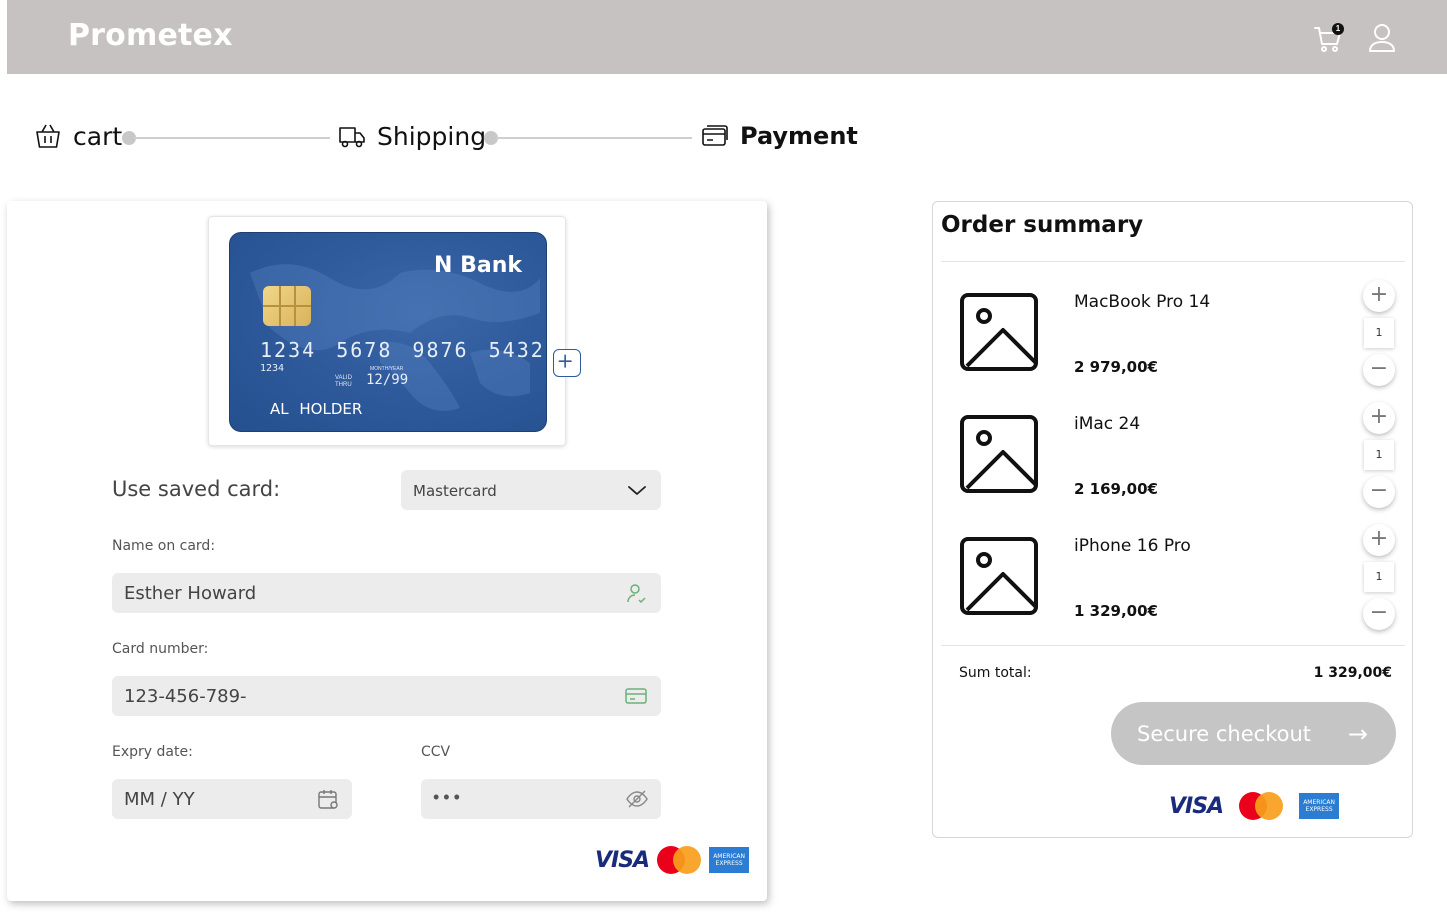  What do you see at coordinates (98, 136) in the screenshot?
I see `step-cart-label: cart` at bounding box center [98, 136].